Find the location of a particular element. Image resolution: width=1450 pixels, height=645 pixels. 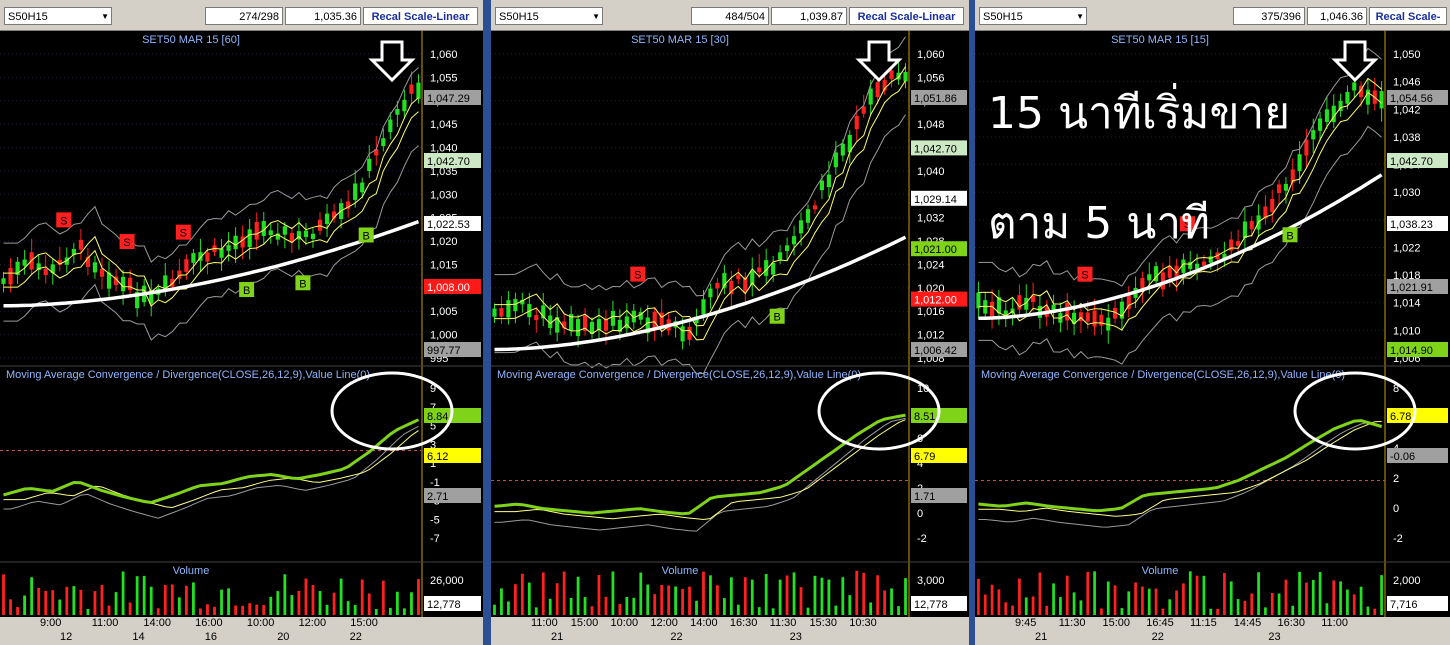

price-tick-label: 1,020 is located at coordinates (444, 242).